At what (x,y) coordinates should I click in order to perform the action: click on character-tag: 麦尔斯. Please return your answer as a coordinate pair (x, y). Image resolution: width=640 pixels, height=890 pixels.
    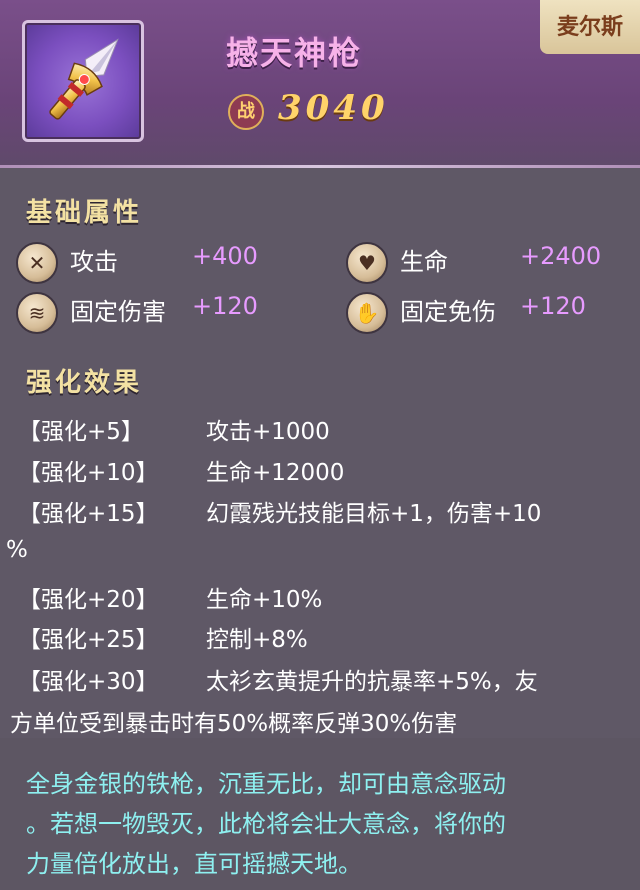
    Looking at the image, I should click on (590, 27).